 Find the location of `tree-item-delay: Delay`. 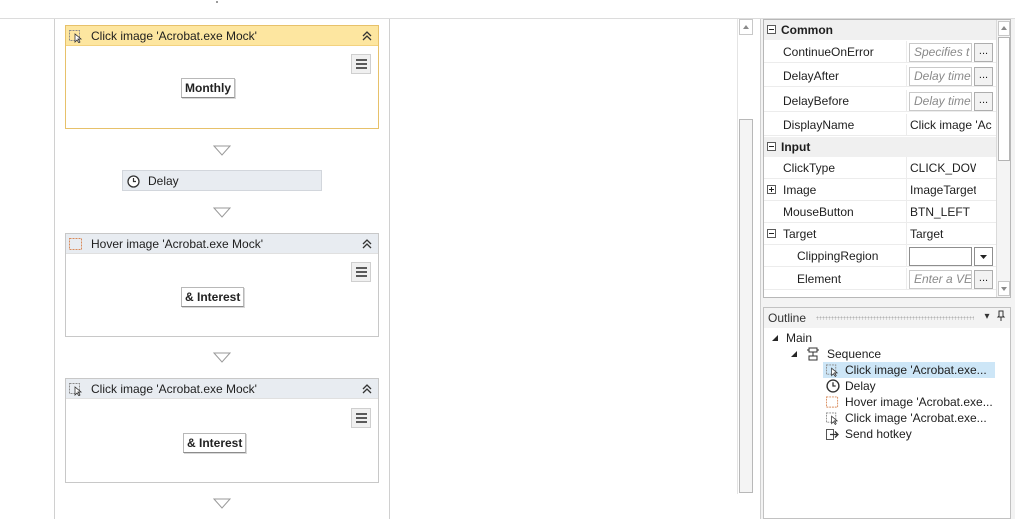

tree-item-delay: Delay is located at coordinates (873, 386).